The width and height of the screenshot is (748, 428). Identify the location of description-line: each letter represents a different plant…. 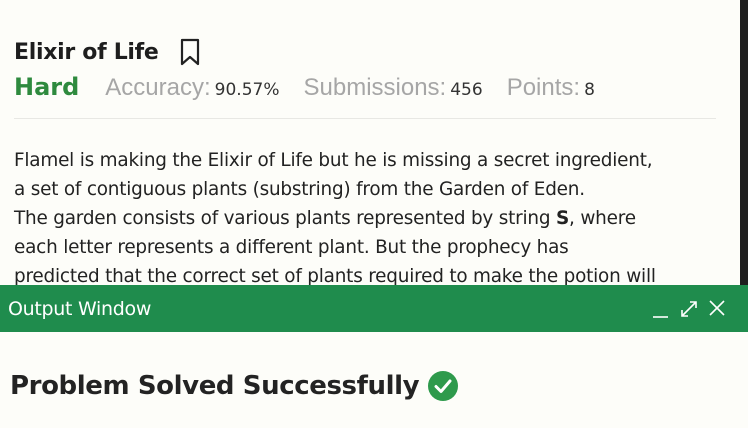
(291, 247).